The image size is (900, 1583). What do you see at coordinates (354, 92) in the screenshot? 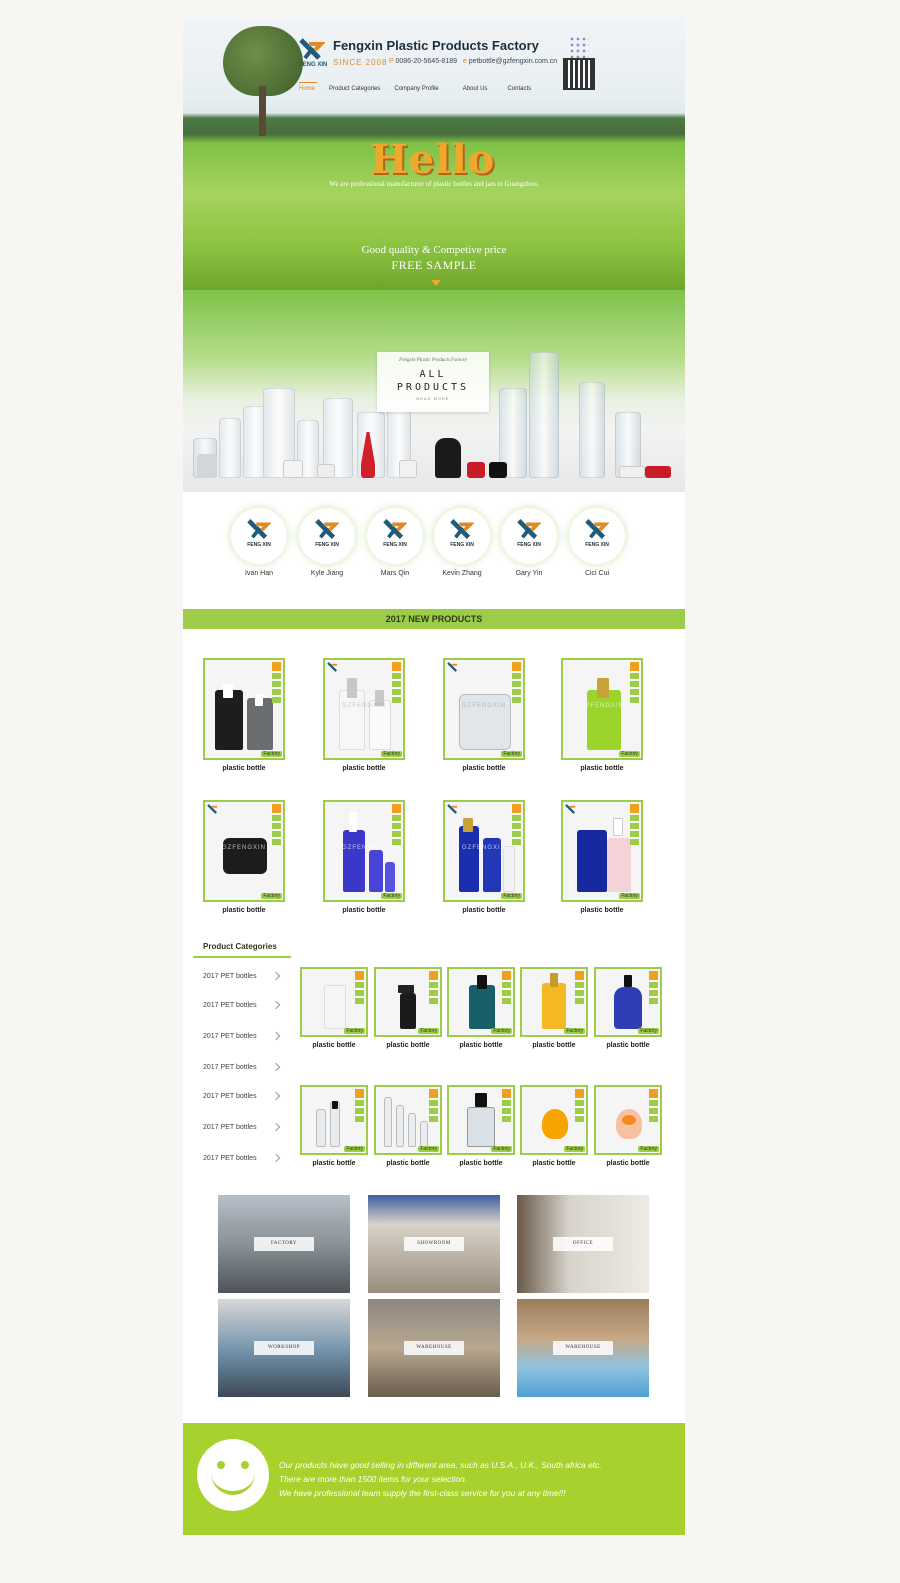
I see `nav-product-categories: Product Categories` at bounding box center [354, 92].